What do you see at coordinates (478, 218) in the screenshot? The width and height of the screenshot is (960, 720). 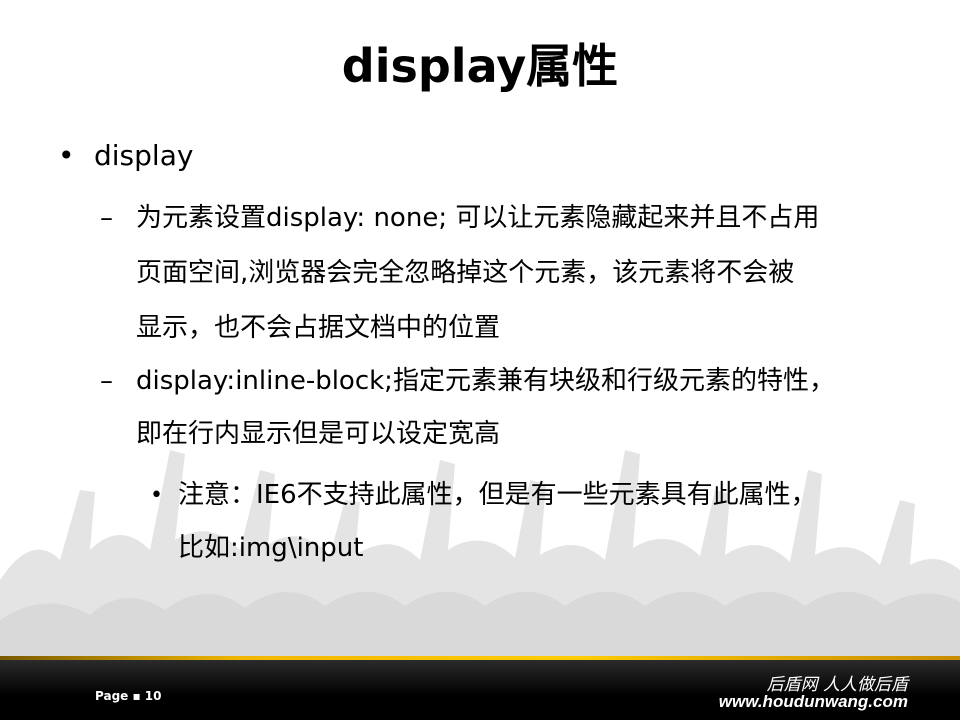 I see `subpoint-line: 为元素设置display: none; 可以让元素隐藏起来并且不占用` at bounding box center [478, 218].